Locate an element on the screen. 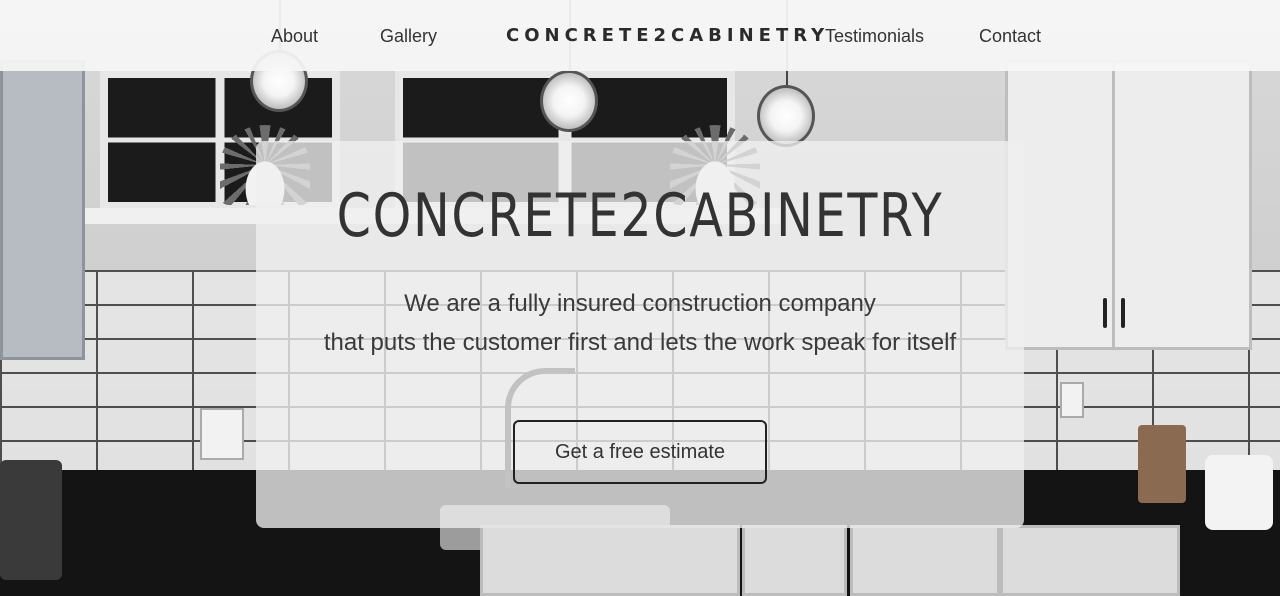  upper-cabinet-left is located at coordinates (42, 210).